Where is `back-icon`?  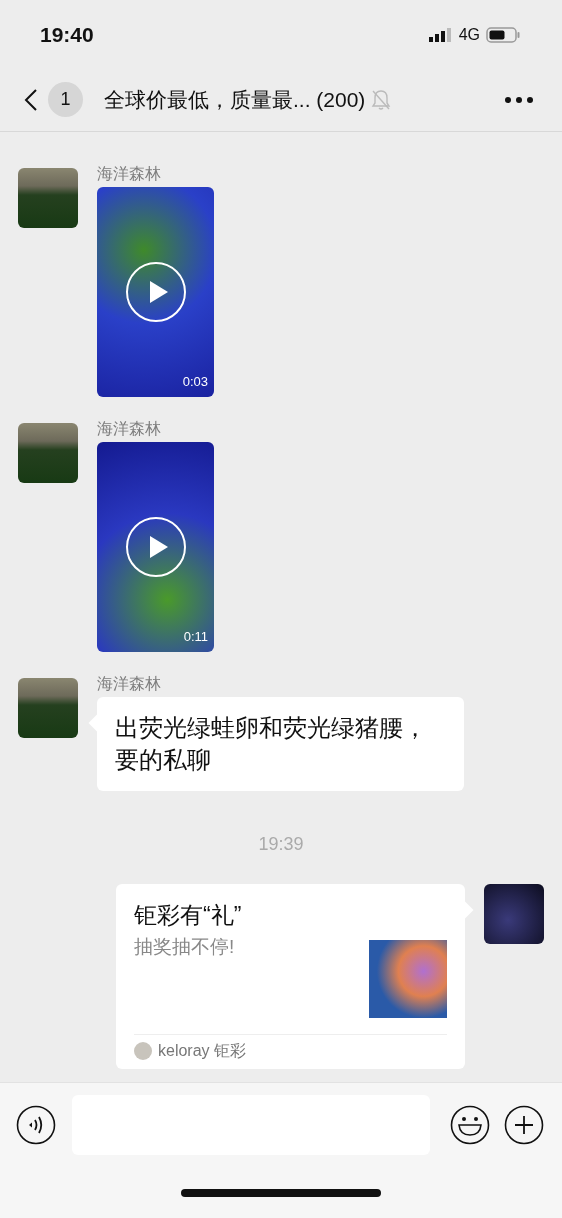 back-icon is located at coordinates (31, 99).